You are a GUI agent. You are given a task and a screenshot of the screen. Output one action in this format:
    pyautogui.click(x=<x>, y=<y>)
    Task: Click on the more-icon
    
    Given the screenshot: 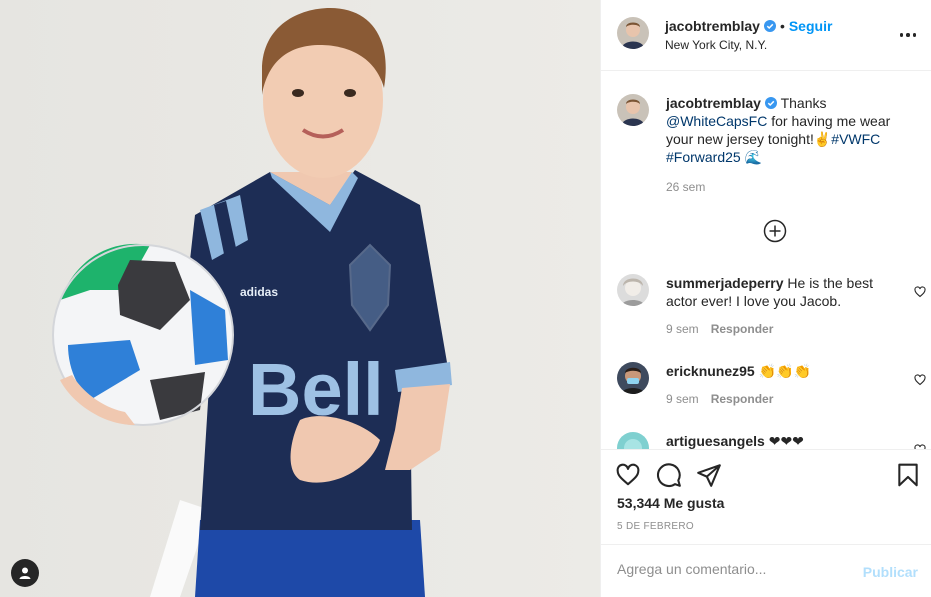 What is the action you would take?
    pyautogui.click(x=908, y=35)
    